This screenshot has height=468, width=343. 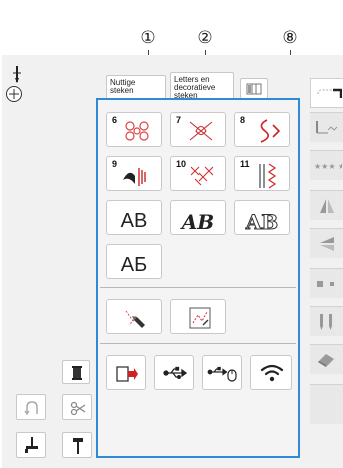 I want to click on cross-stitch-icon, so click(x=202, y=176).